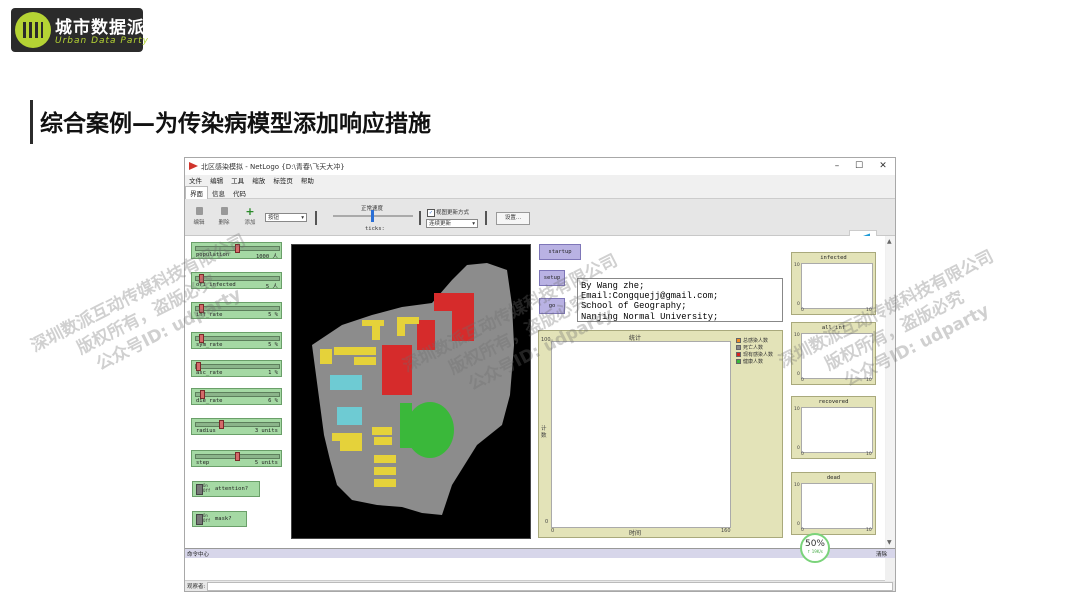 The width and height of the screenshot is (1080, 607). Describe the element at coordinates (859, 166) in the screenshot. I see `maximize-button: ☐` at that location.